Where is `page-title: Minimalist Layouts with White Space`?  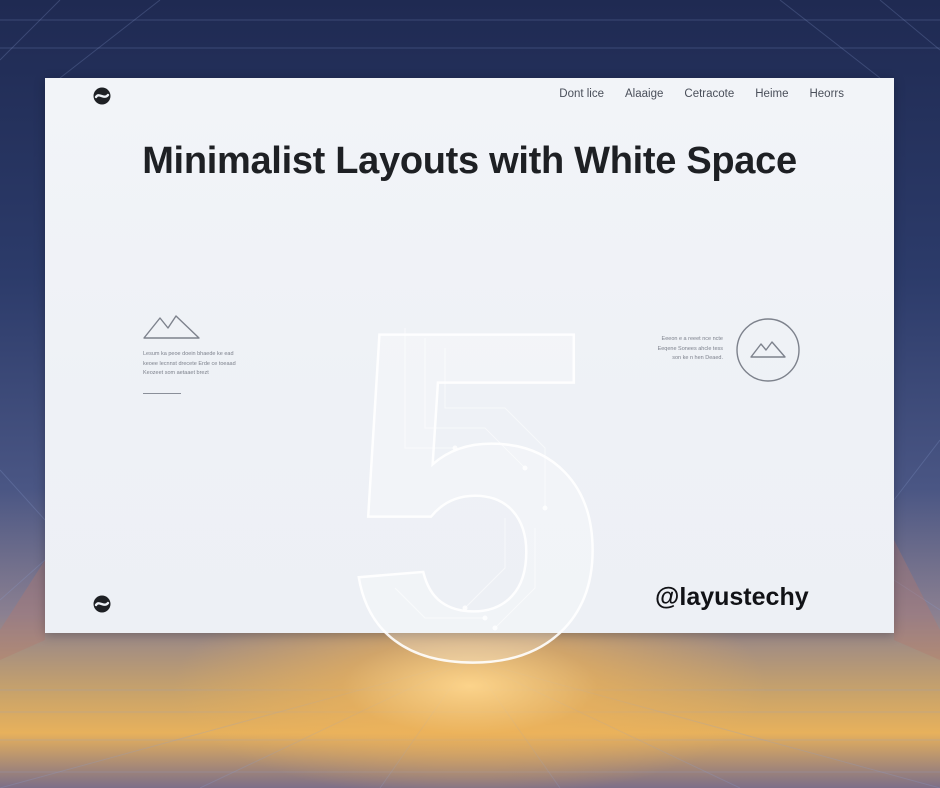 page-title: Minimalist Layouts with White Space is located at coordinates (469, 161).